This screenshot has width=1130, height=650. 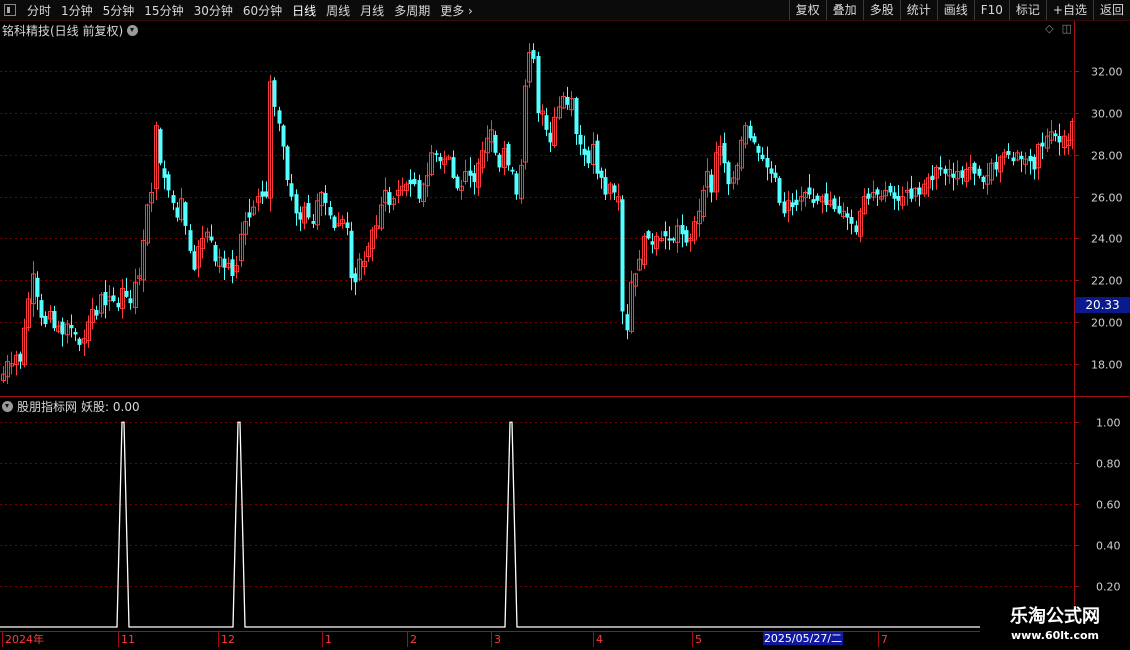 What do you see at coordinates (1058, 28) in the screenshot?
I see `window-controls: ◇ ◫` at bounding box center [1058, 28].